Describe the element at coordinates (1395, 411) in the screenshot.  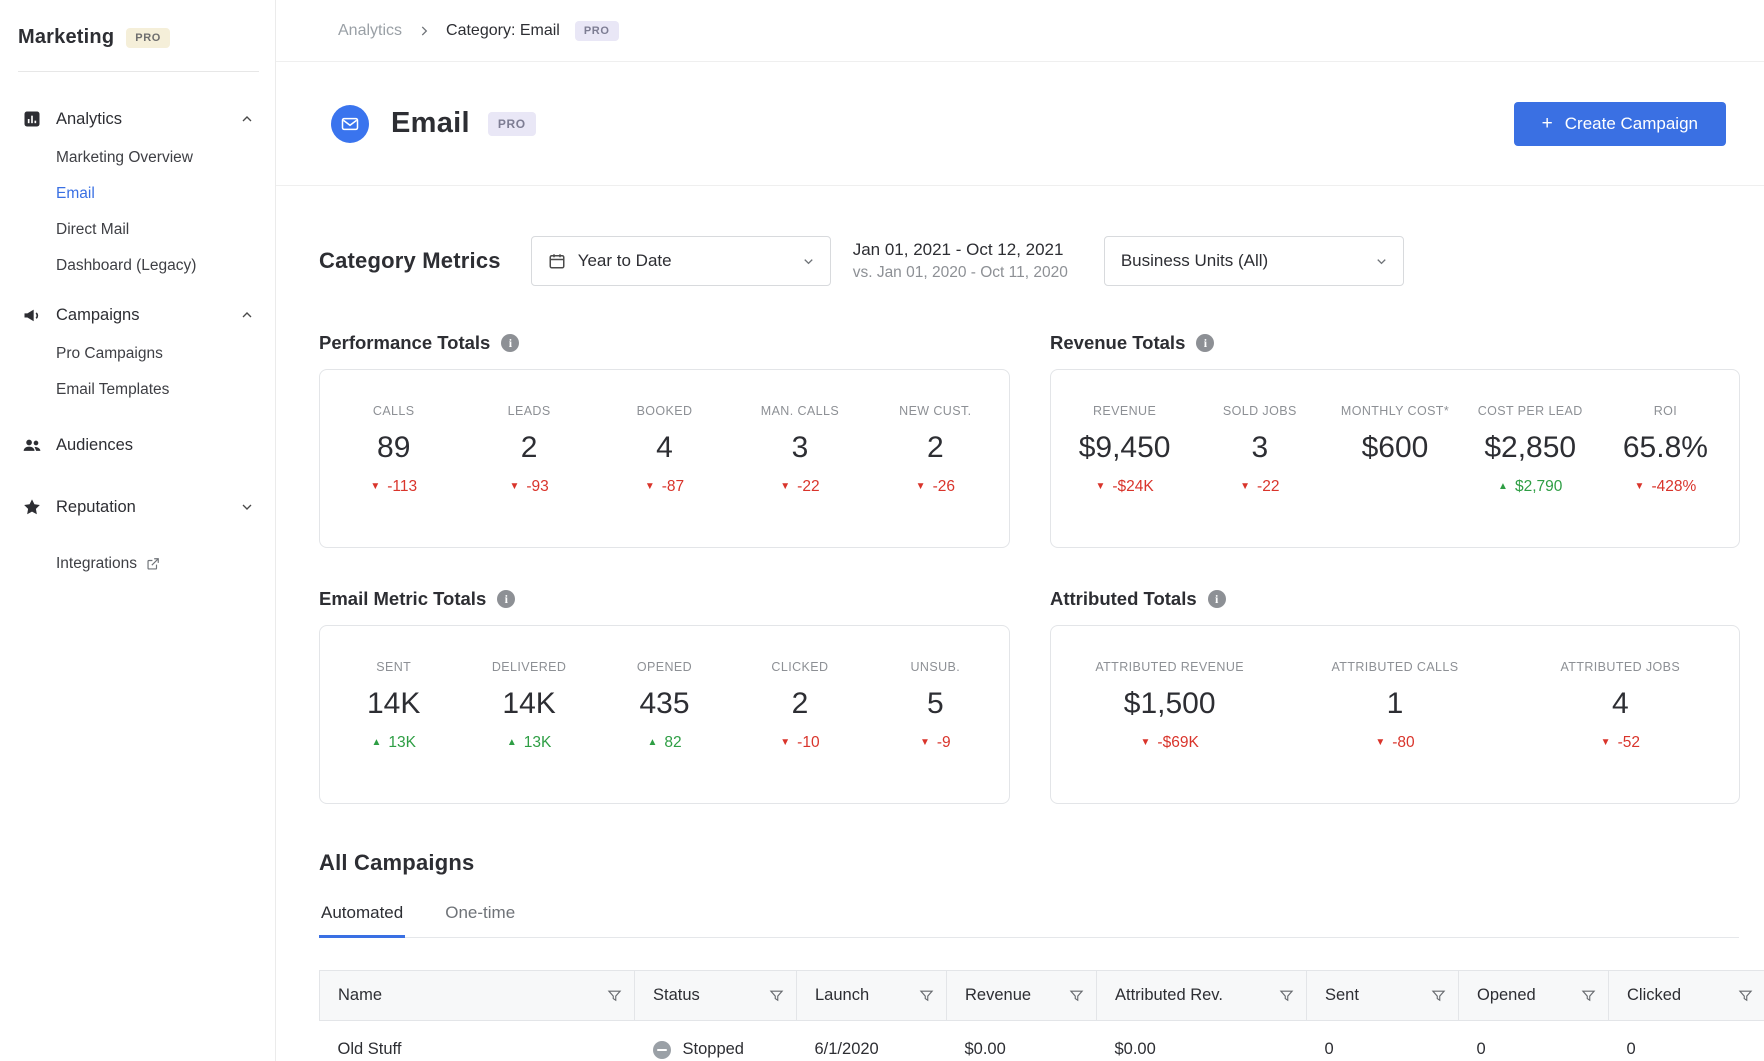
I see `metric-label: MONTHLY COST*` at that location.